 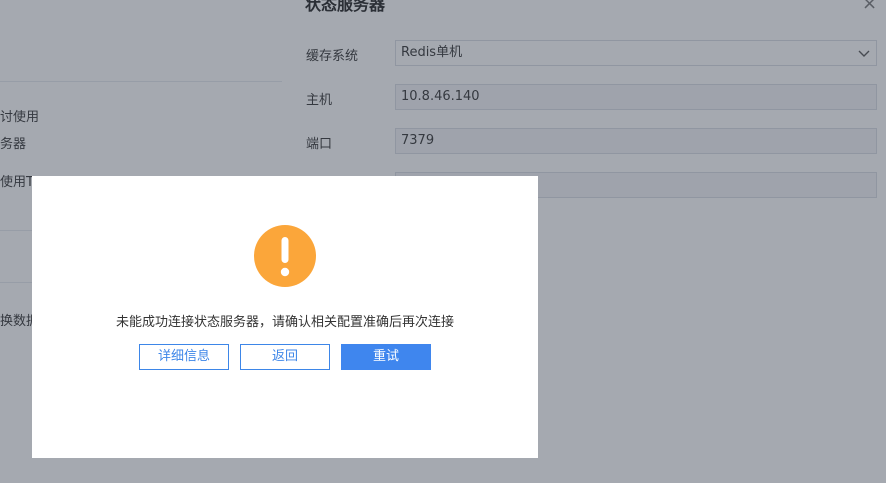 I want to click on back-button: 返回, so click(x=285, y=357).